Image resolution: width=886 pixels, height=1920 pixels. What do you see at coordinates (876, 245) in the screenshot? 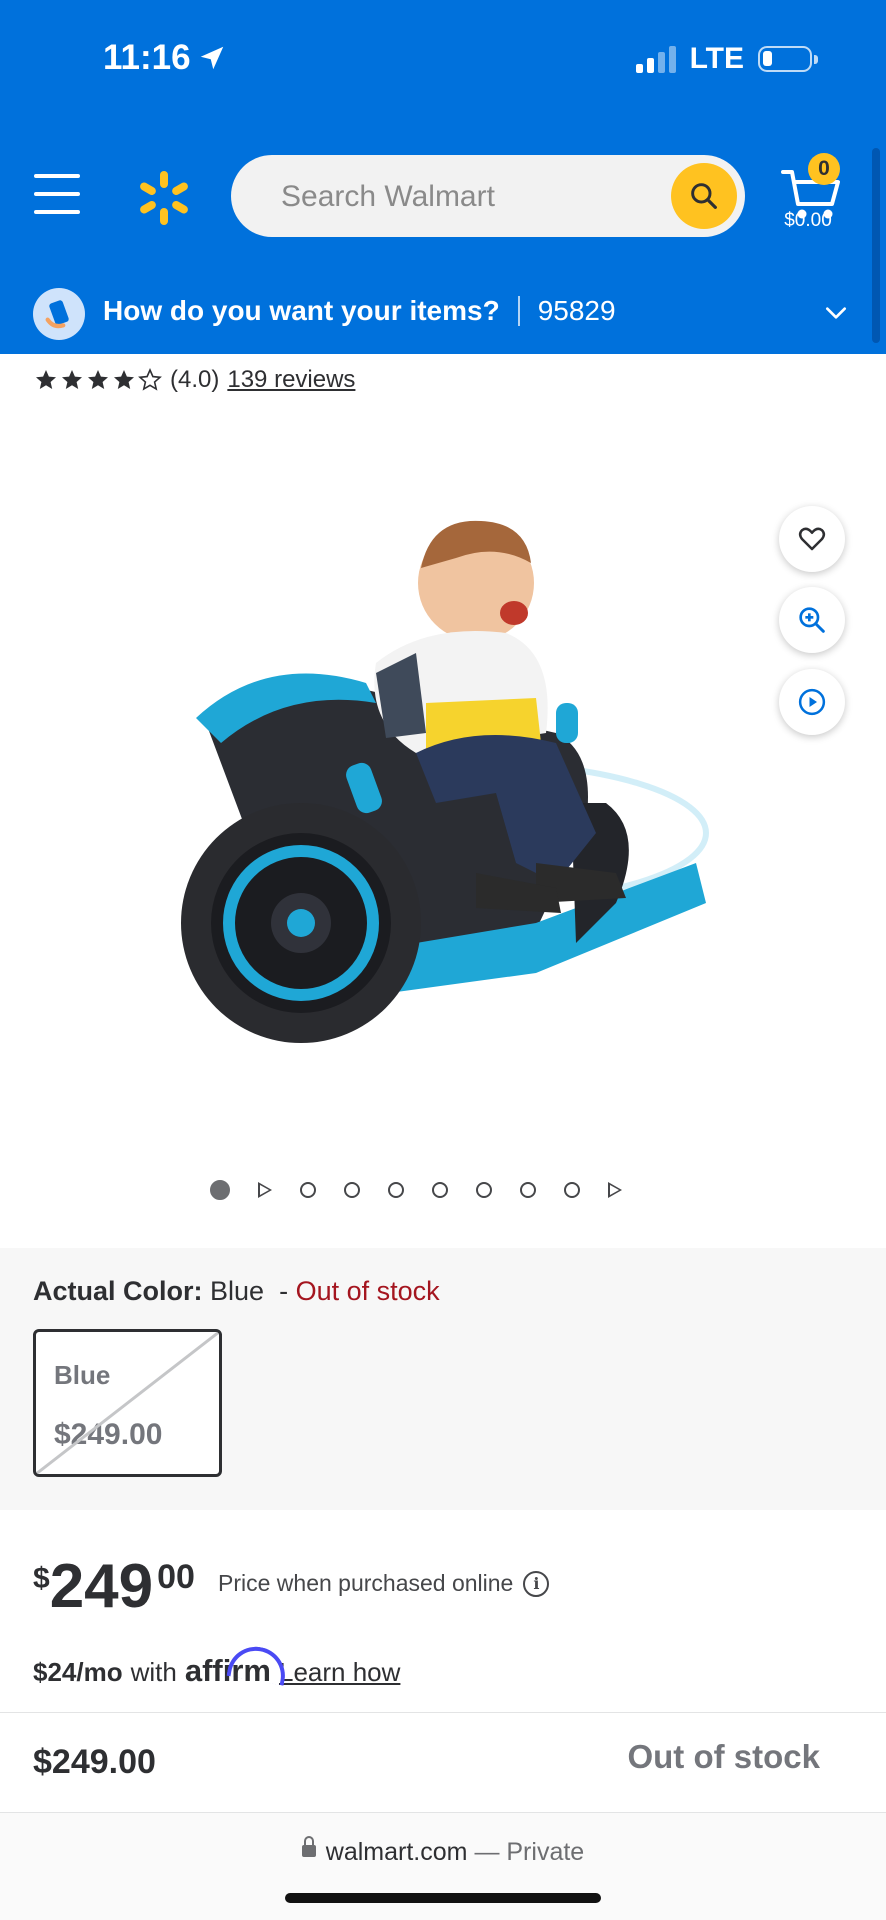
I see `scrollbar` at bounding box center [876, 245].